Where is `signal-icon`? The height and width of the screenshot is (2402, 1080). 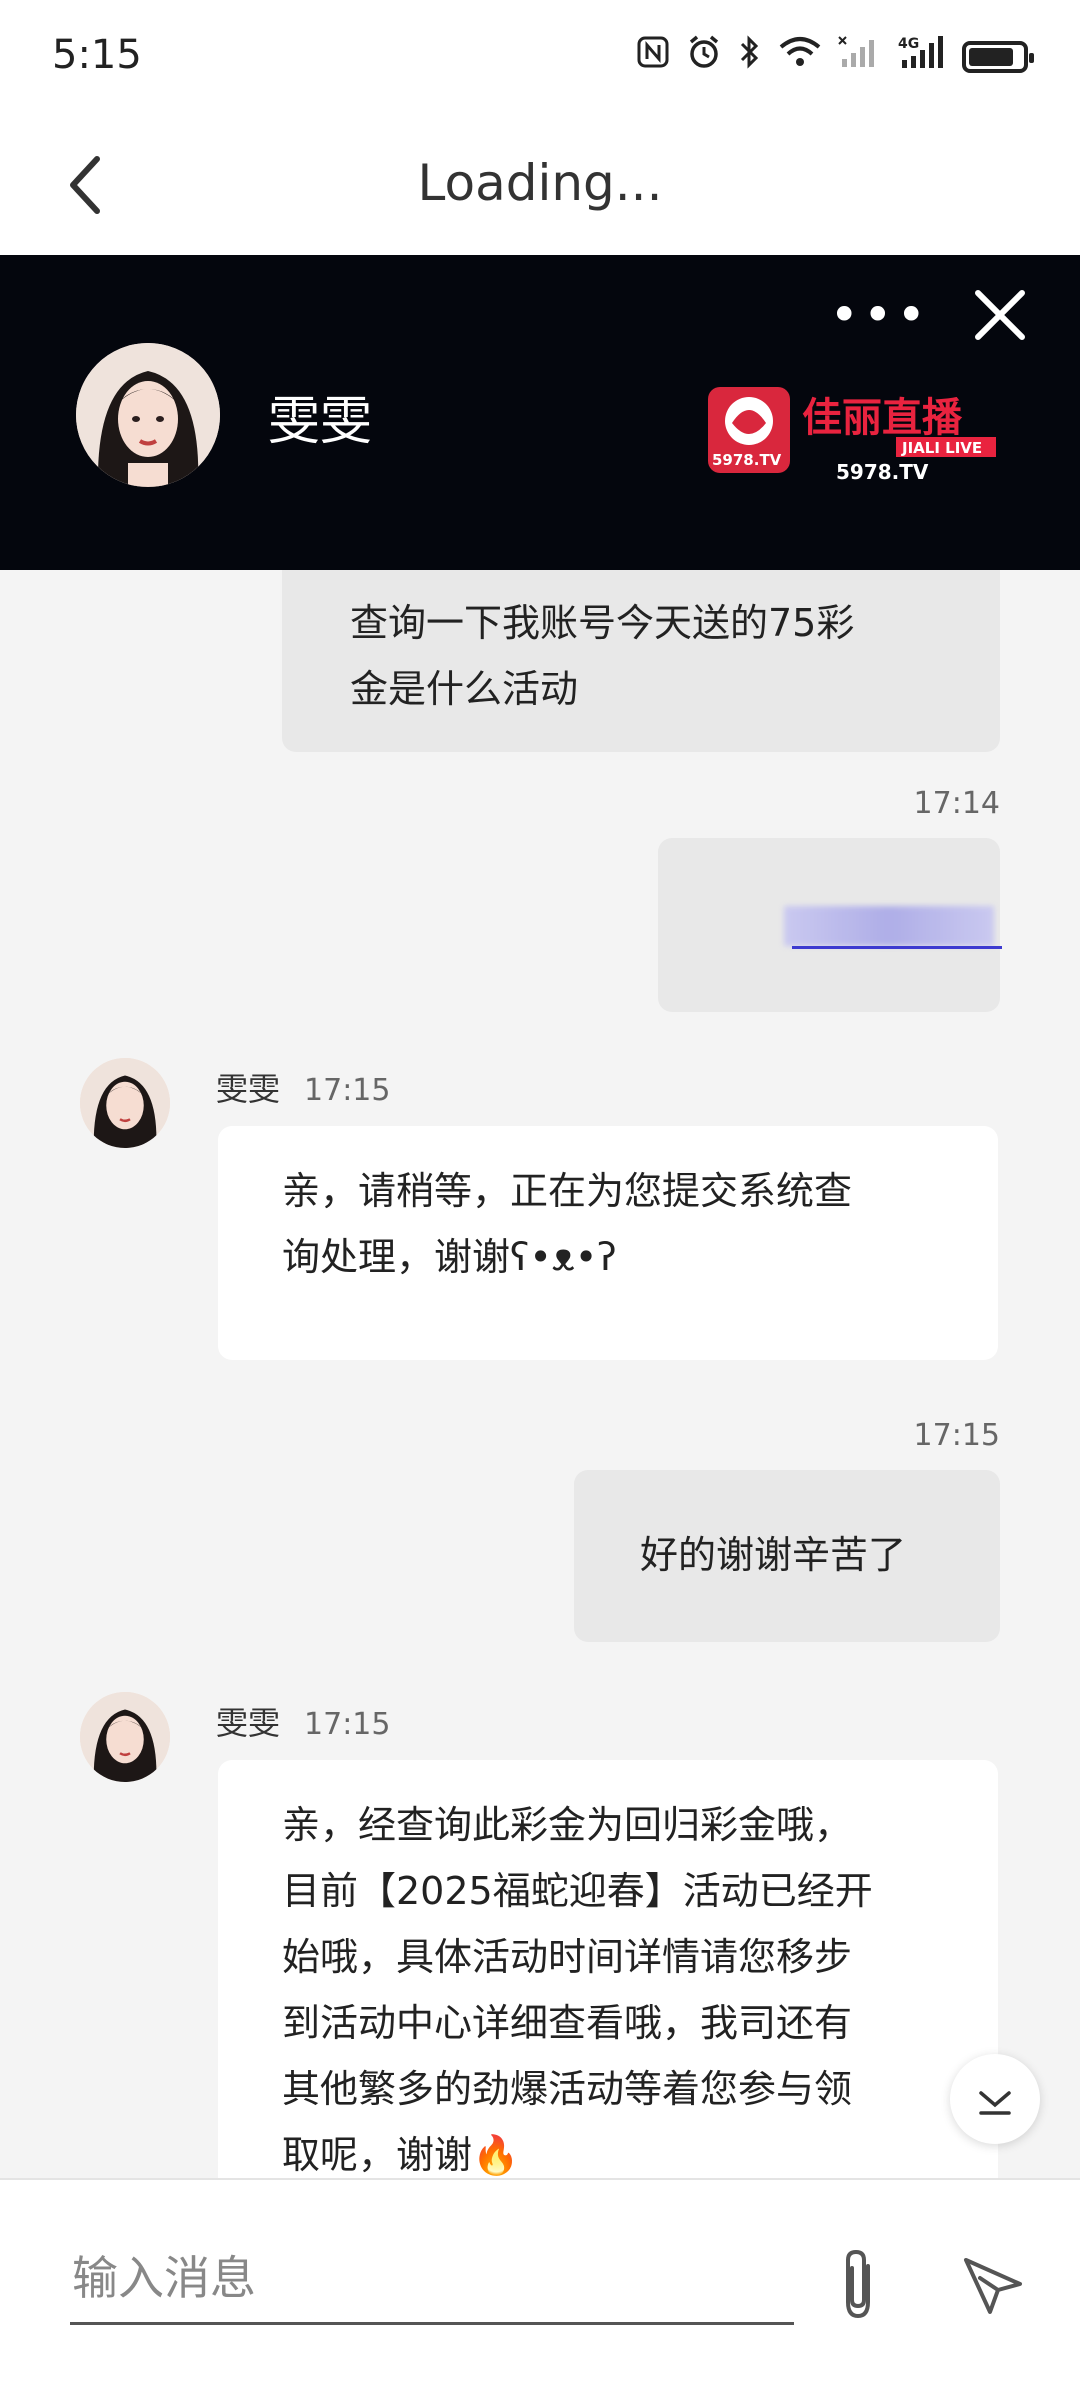 signal-icon is located at coordinates (860, 56).